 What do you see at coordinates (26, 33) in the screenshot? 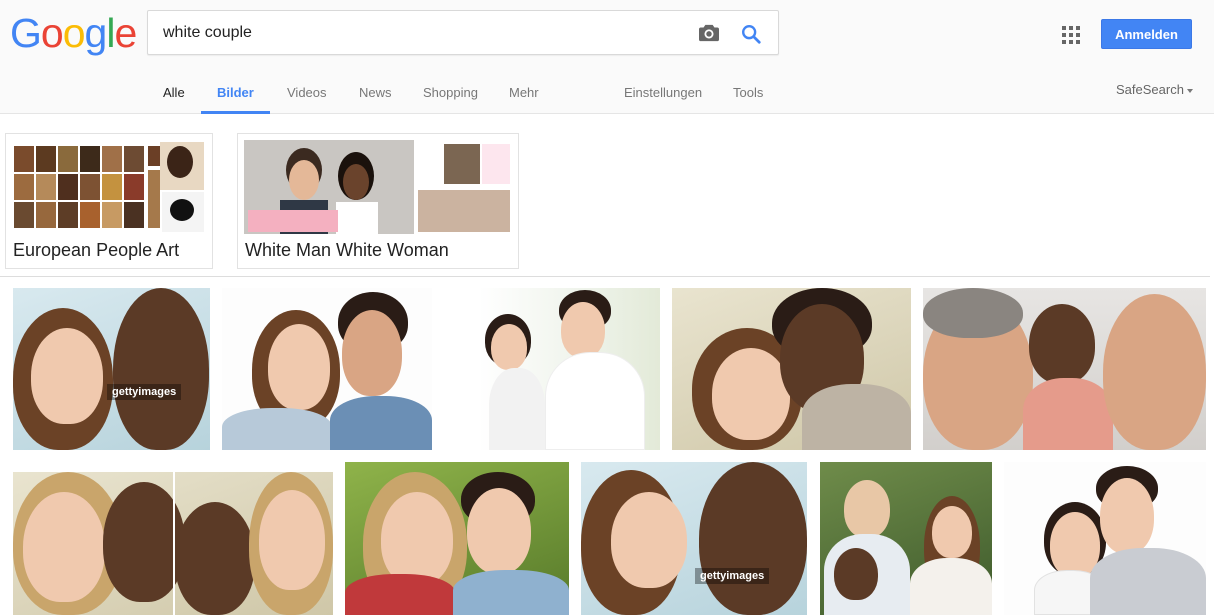
I see `logo-letter: G` at bounding box center [26, 33].